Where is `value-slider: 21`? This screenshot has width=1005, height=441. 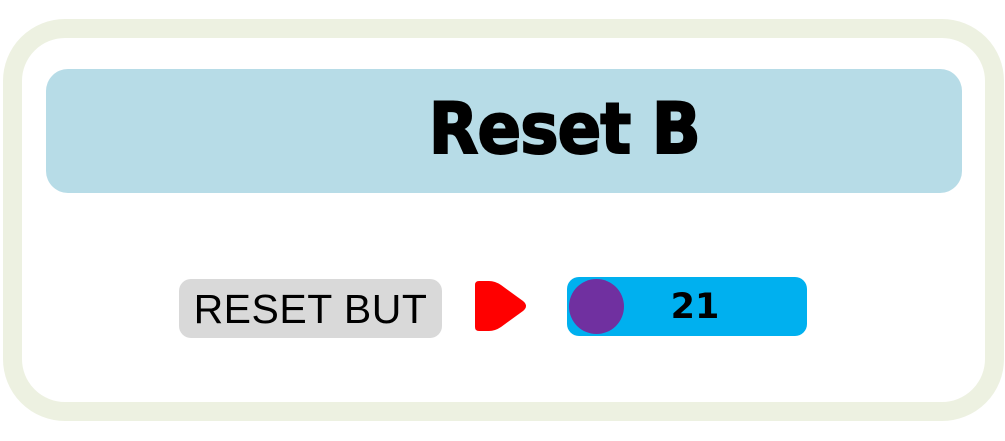
value-slider: 21 is located at coordinates (687, 306).